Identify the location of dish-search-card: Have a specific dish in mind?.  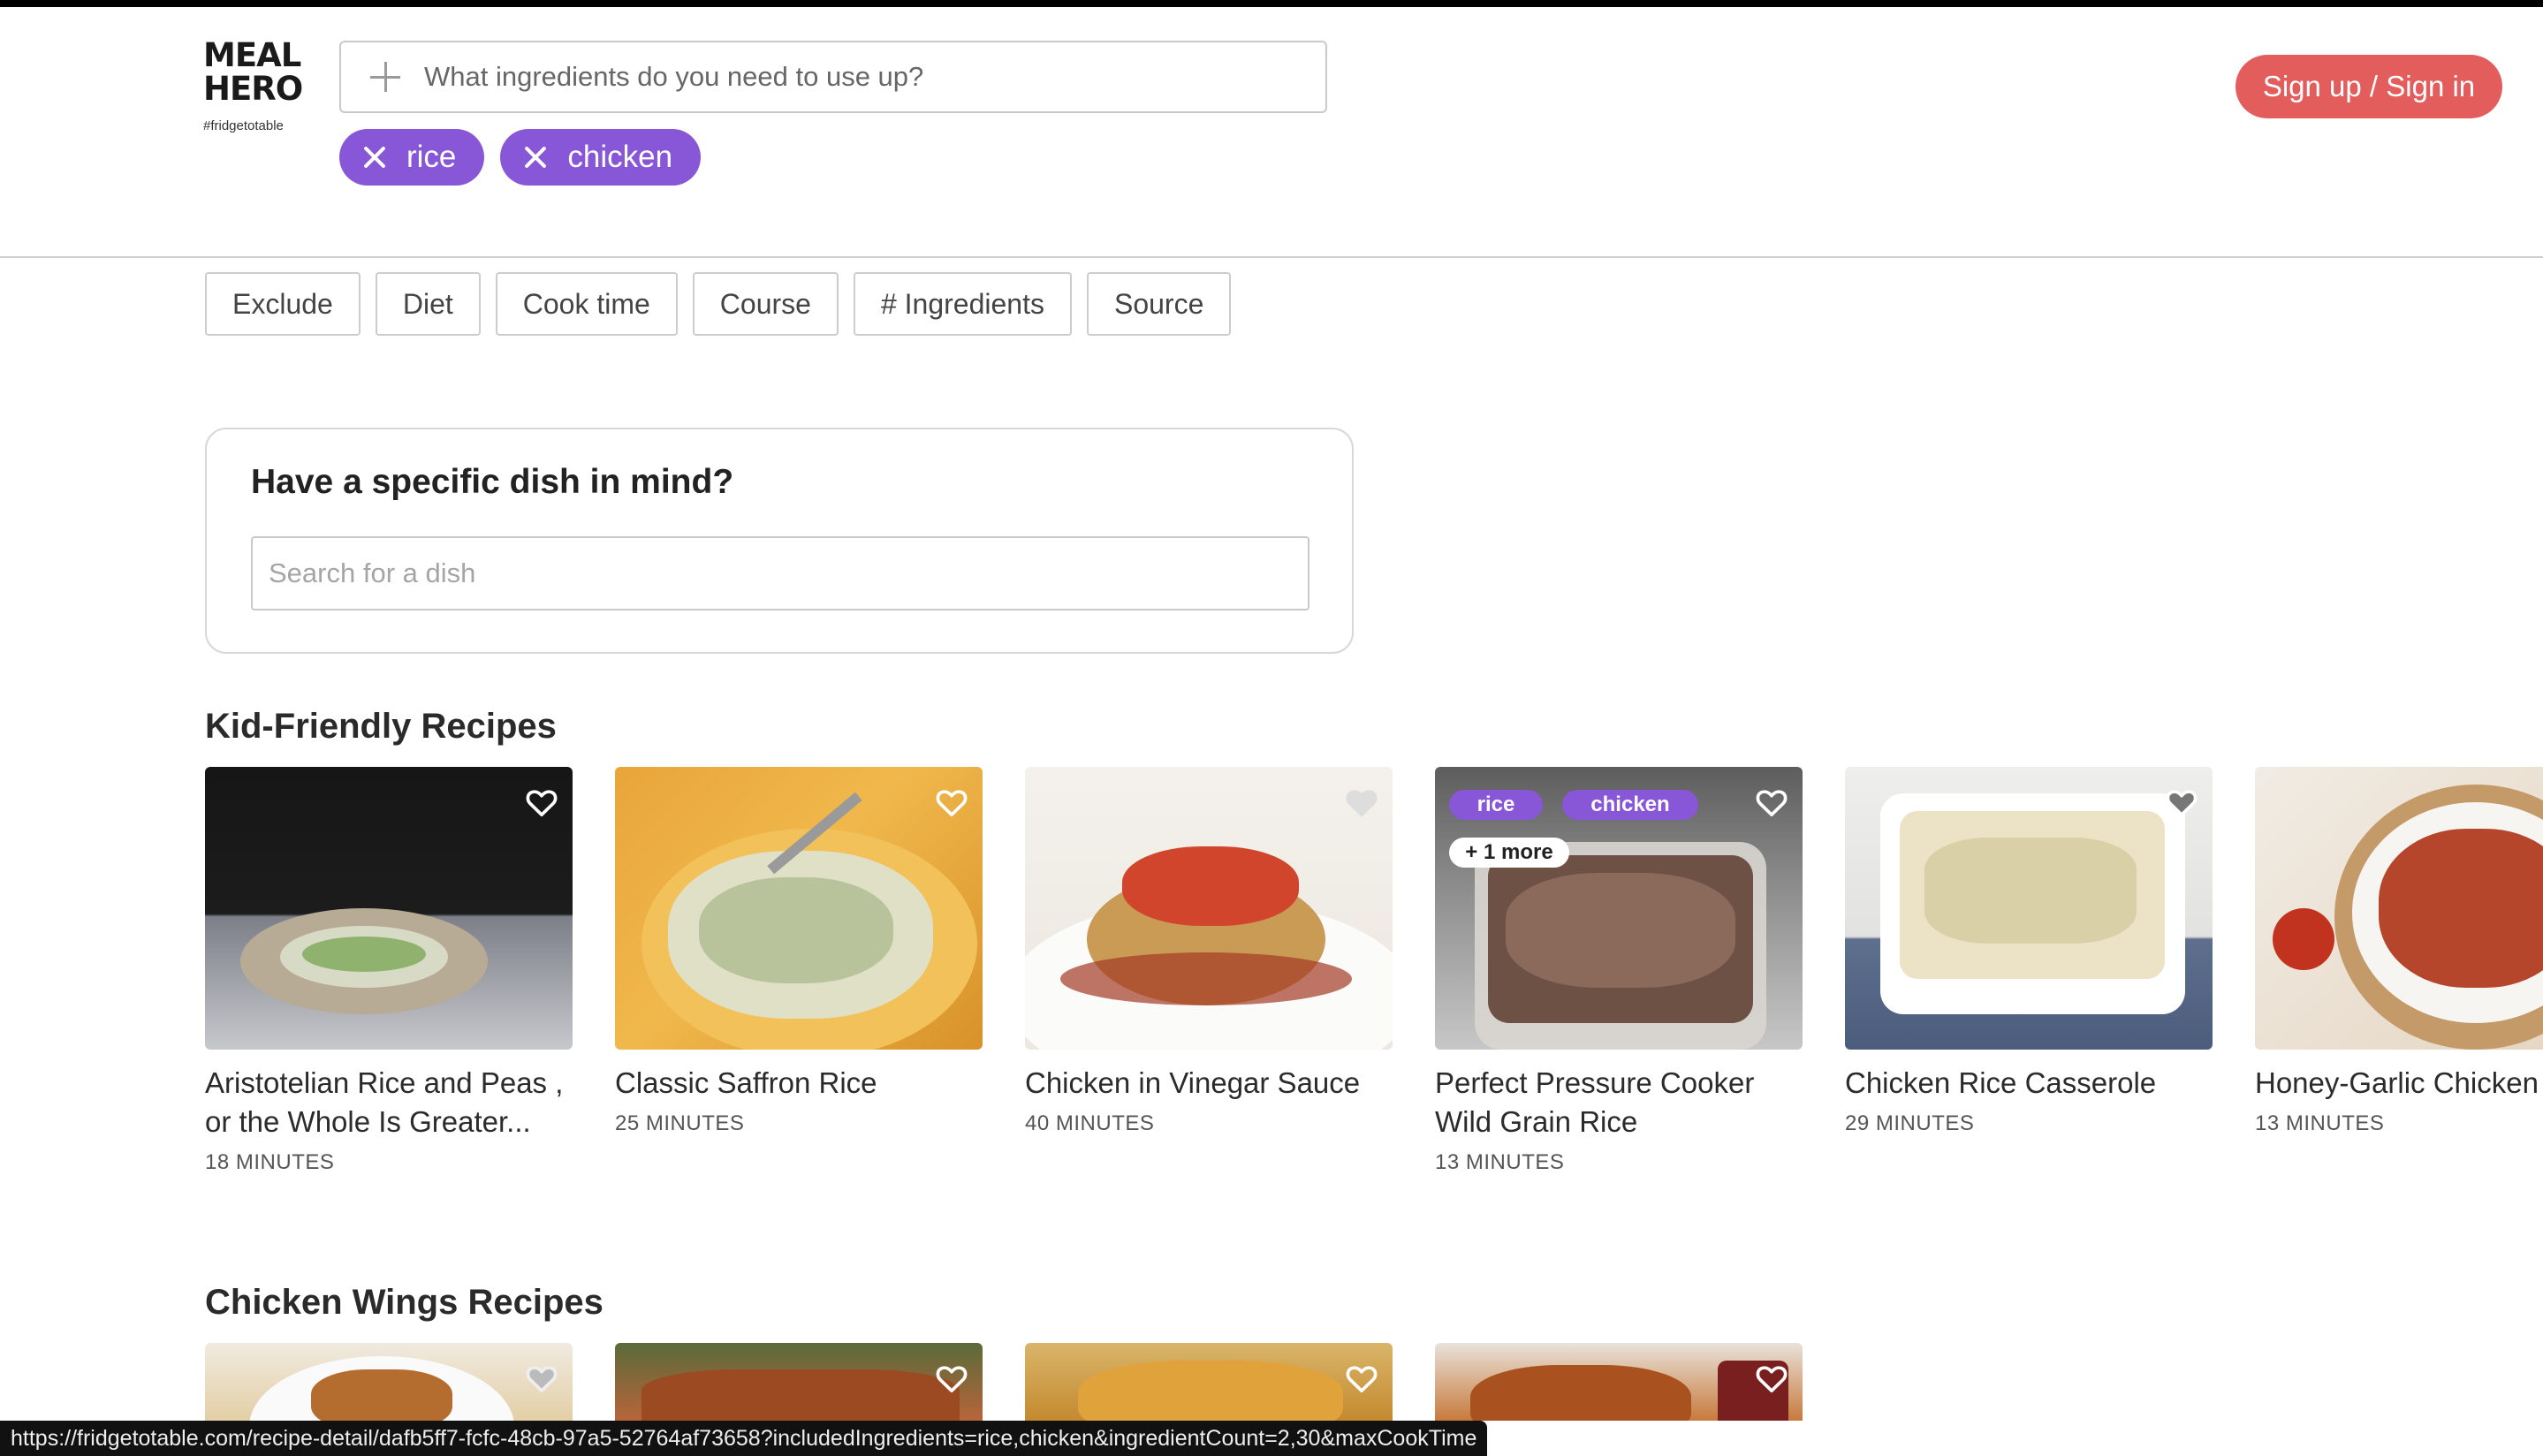
(779, 541).